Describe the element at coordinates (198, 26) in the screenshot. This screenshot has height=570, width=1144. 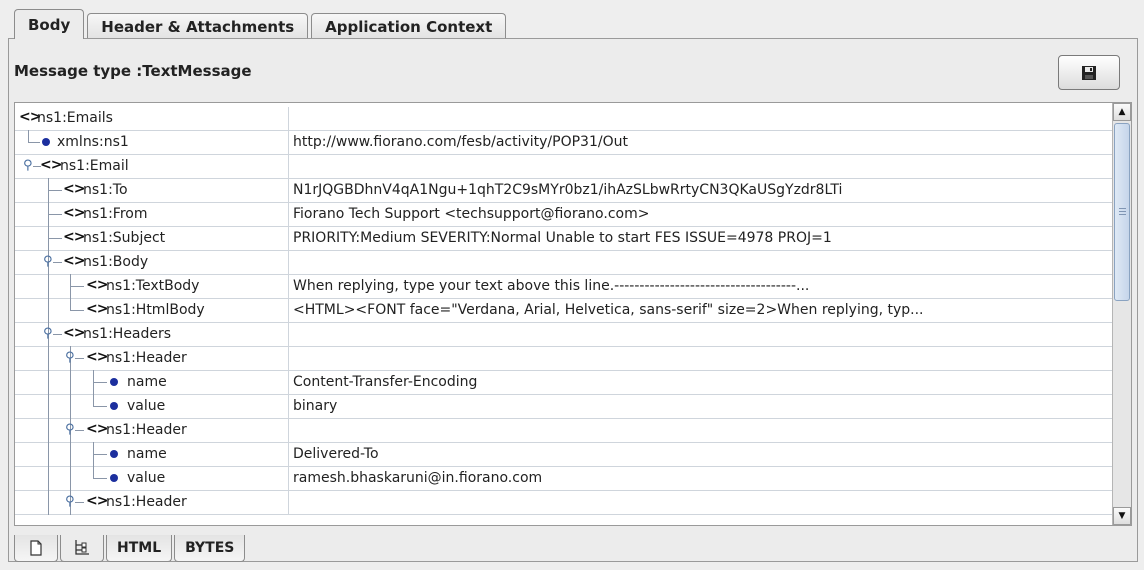
I see `tab-header-attachments: Header & Attachments` at that location.